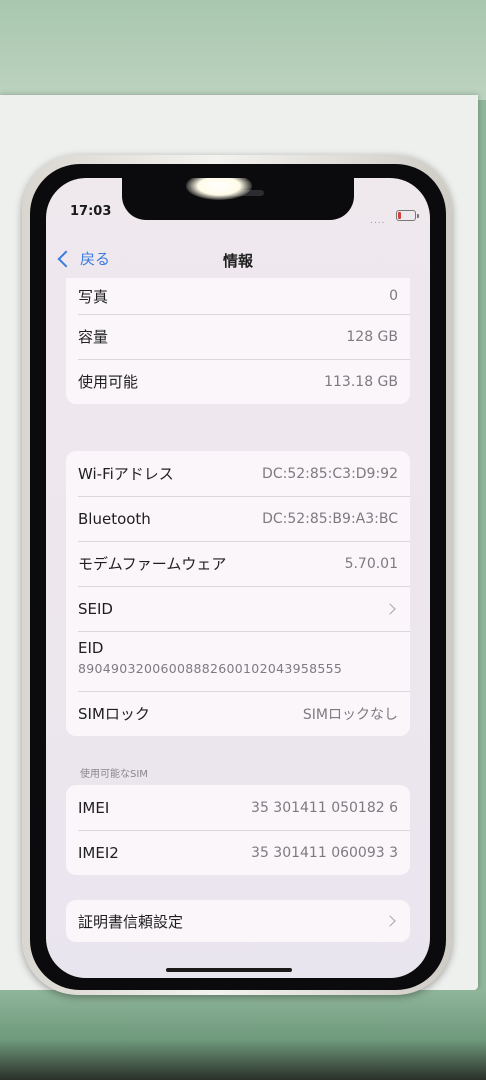 The image size is (486, 1080). What do you see at coordinates (371, 563) in the screenshot?
I see `row-value: 5.70.01` at bounding box center [371, 563].